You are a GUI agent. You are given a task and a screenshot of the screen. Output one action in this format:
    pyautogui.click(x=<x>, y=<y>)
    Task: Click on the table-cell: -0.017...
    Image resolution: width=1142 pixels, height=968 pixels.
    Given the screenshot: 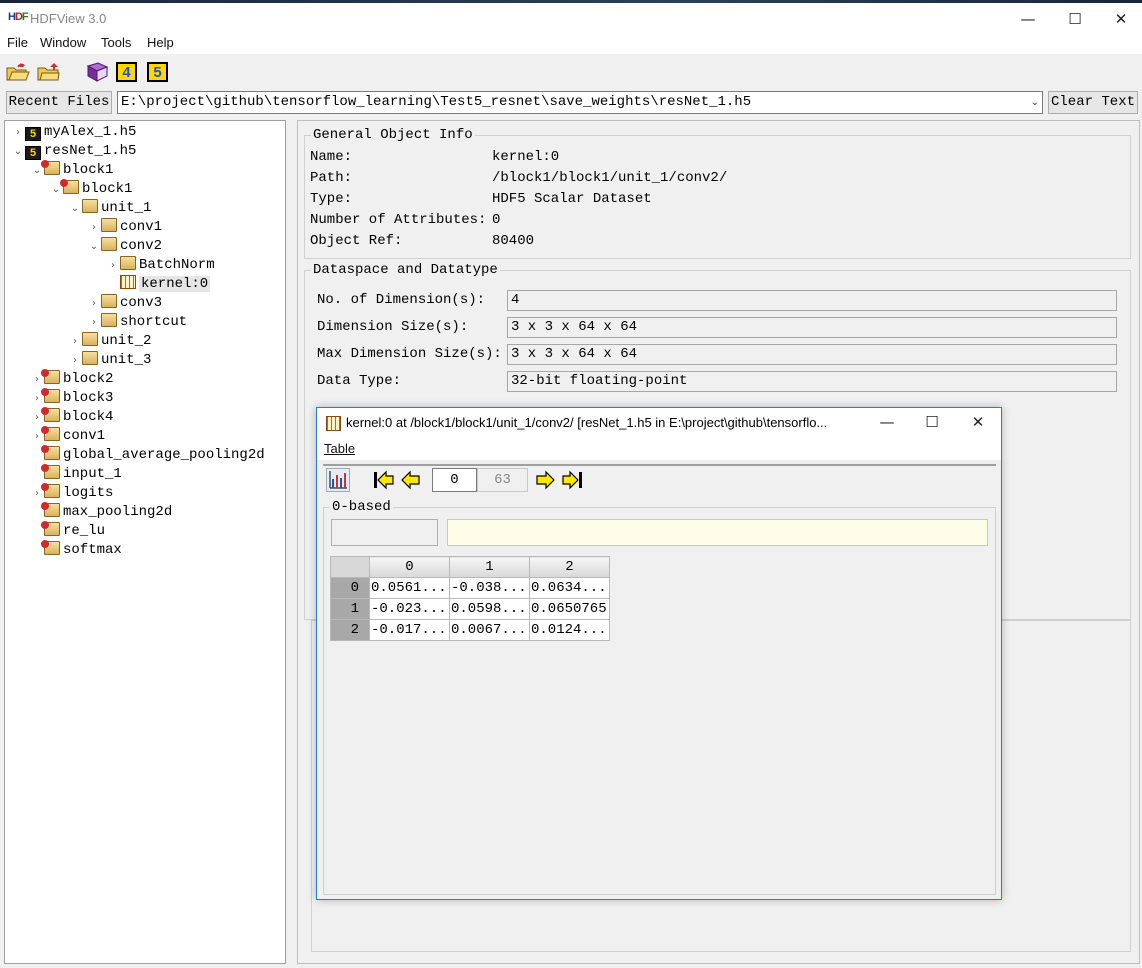 What is the action you would take?
    pyautogui.click(x=409, y=630)
    